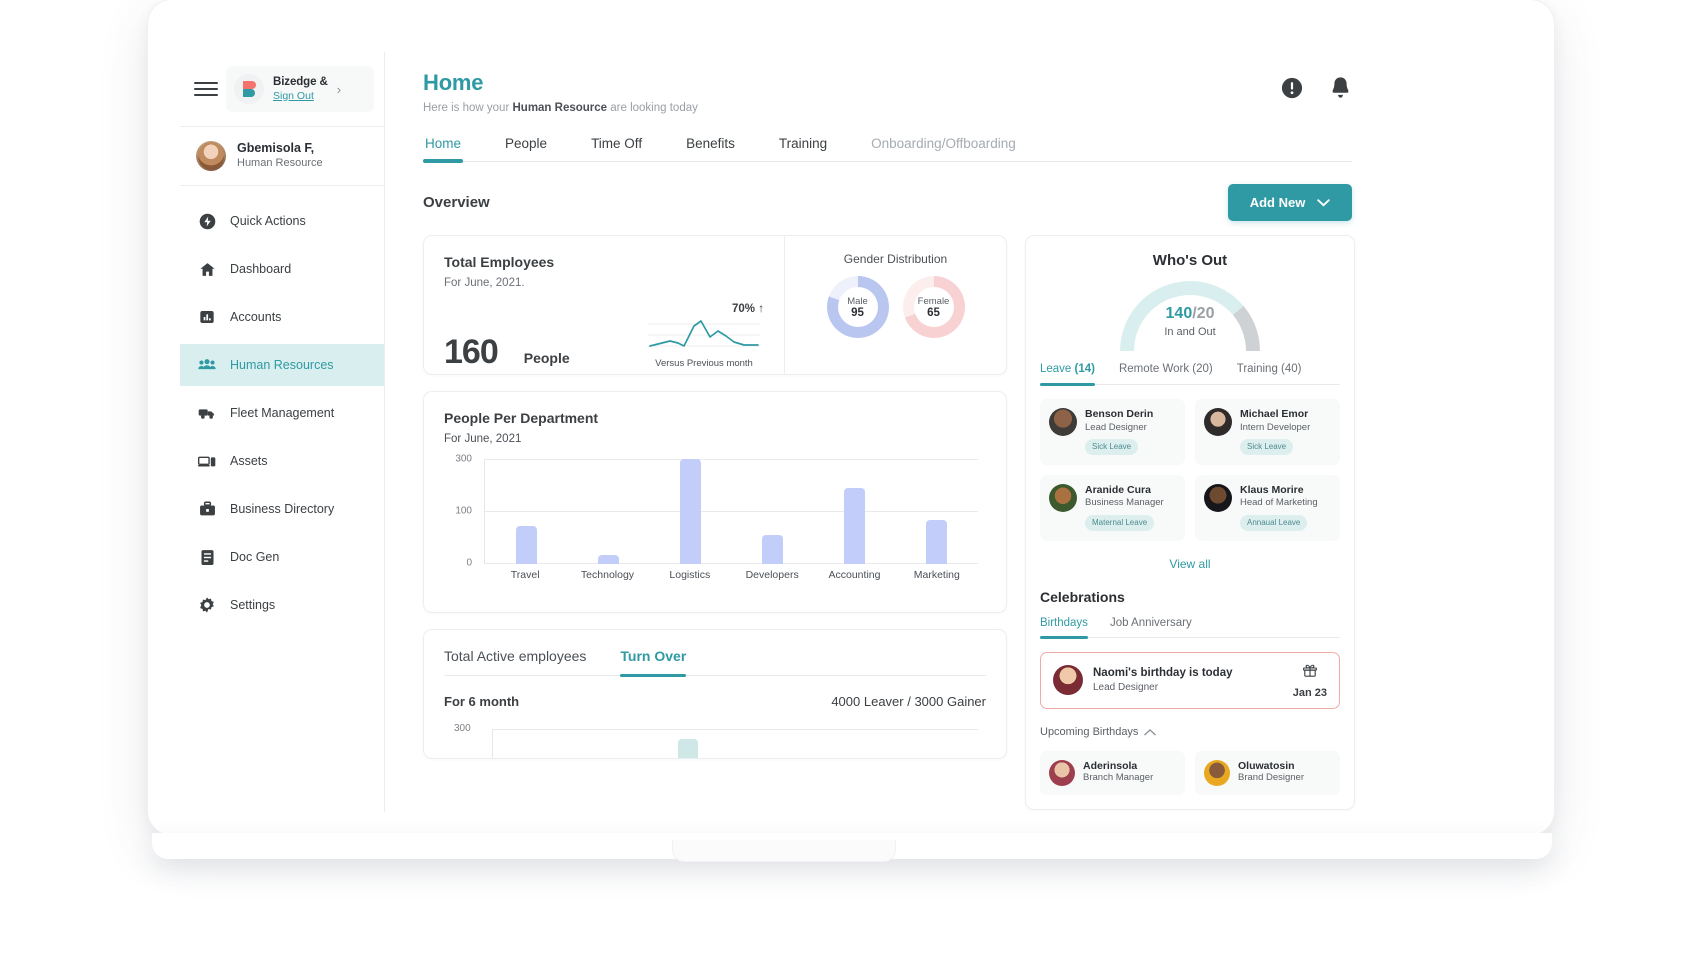 The width and height of the screenshot is (1700, 962). Describe the element at coordinates (282, 461) in the screenshot. I see `sidebar-item-assets: Assets` at that location.